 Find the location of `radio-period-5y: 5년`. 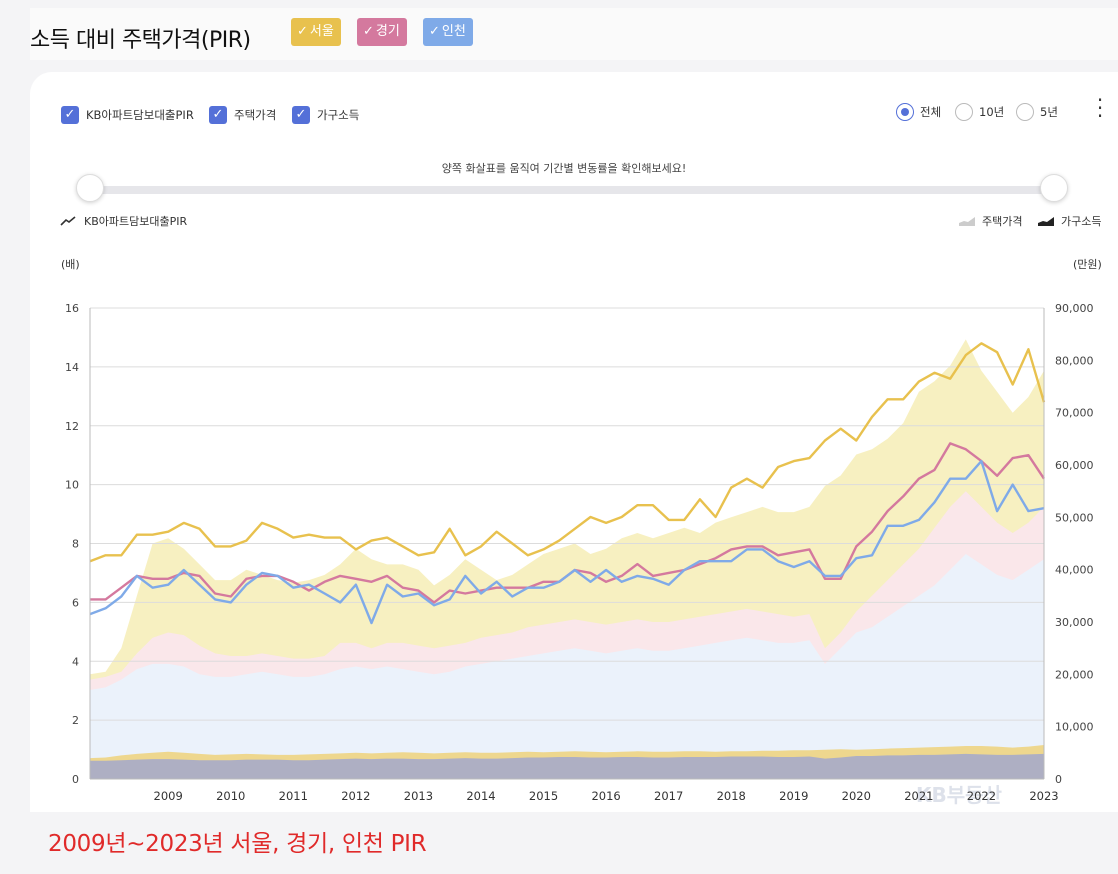

radio-period-5y: 5년 is located at coordinates (1037, 112).